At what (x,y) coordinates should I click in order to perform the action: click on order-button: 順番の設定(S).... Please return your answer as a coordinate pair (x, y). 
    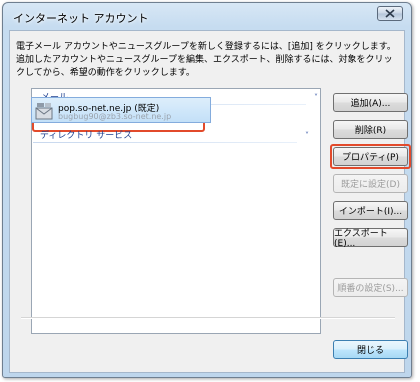
    Looking at the image, I should click on (370, 287).